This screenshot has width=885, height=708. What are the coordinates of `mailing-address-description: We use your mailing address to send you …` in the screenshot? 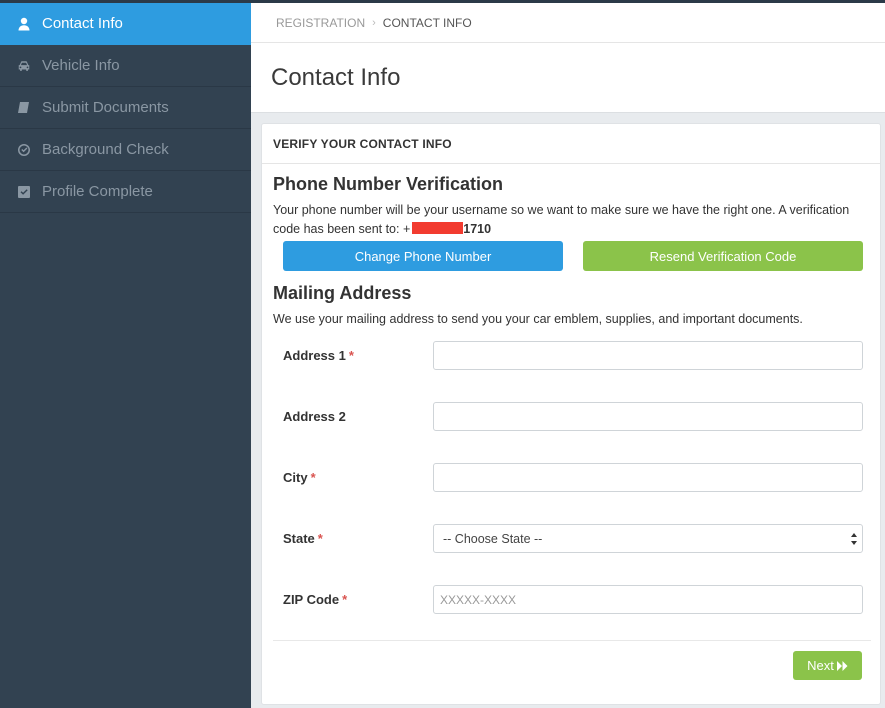 It's located at (538, 319).